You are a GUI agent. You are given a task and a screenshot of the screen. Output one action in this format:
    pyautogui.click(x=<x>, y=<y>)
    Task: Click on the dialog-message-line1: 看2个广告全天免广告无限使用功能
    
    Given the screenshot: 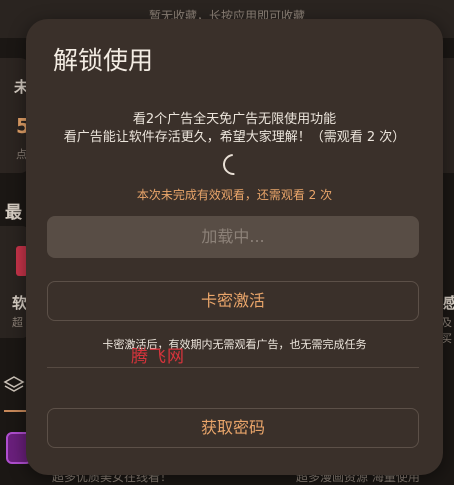 What is the action you would take?
    pyautogui.click(x=234, y=119)
    